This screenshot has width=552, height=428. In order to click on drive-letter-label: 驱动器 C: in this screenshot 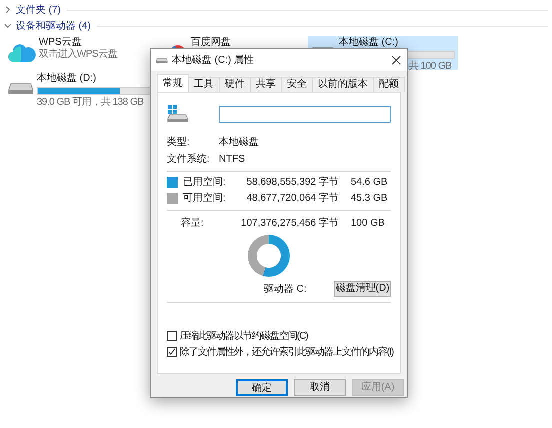, I will do `click(285, 289)`.